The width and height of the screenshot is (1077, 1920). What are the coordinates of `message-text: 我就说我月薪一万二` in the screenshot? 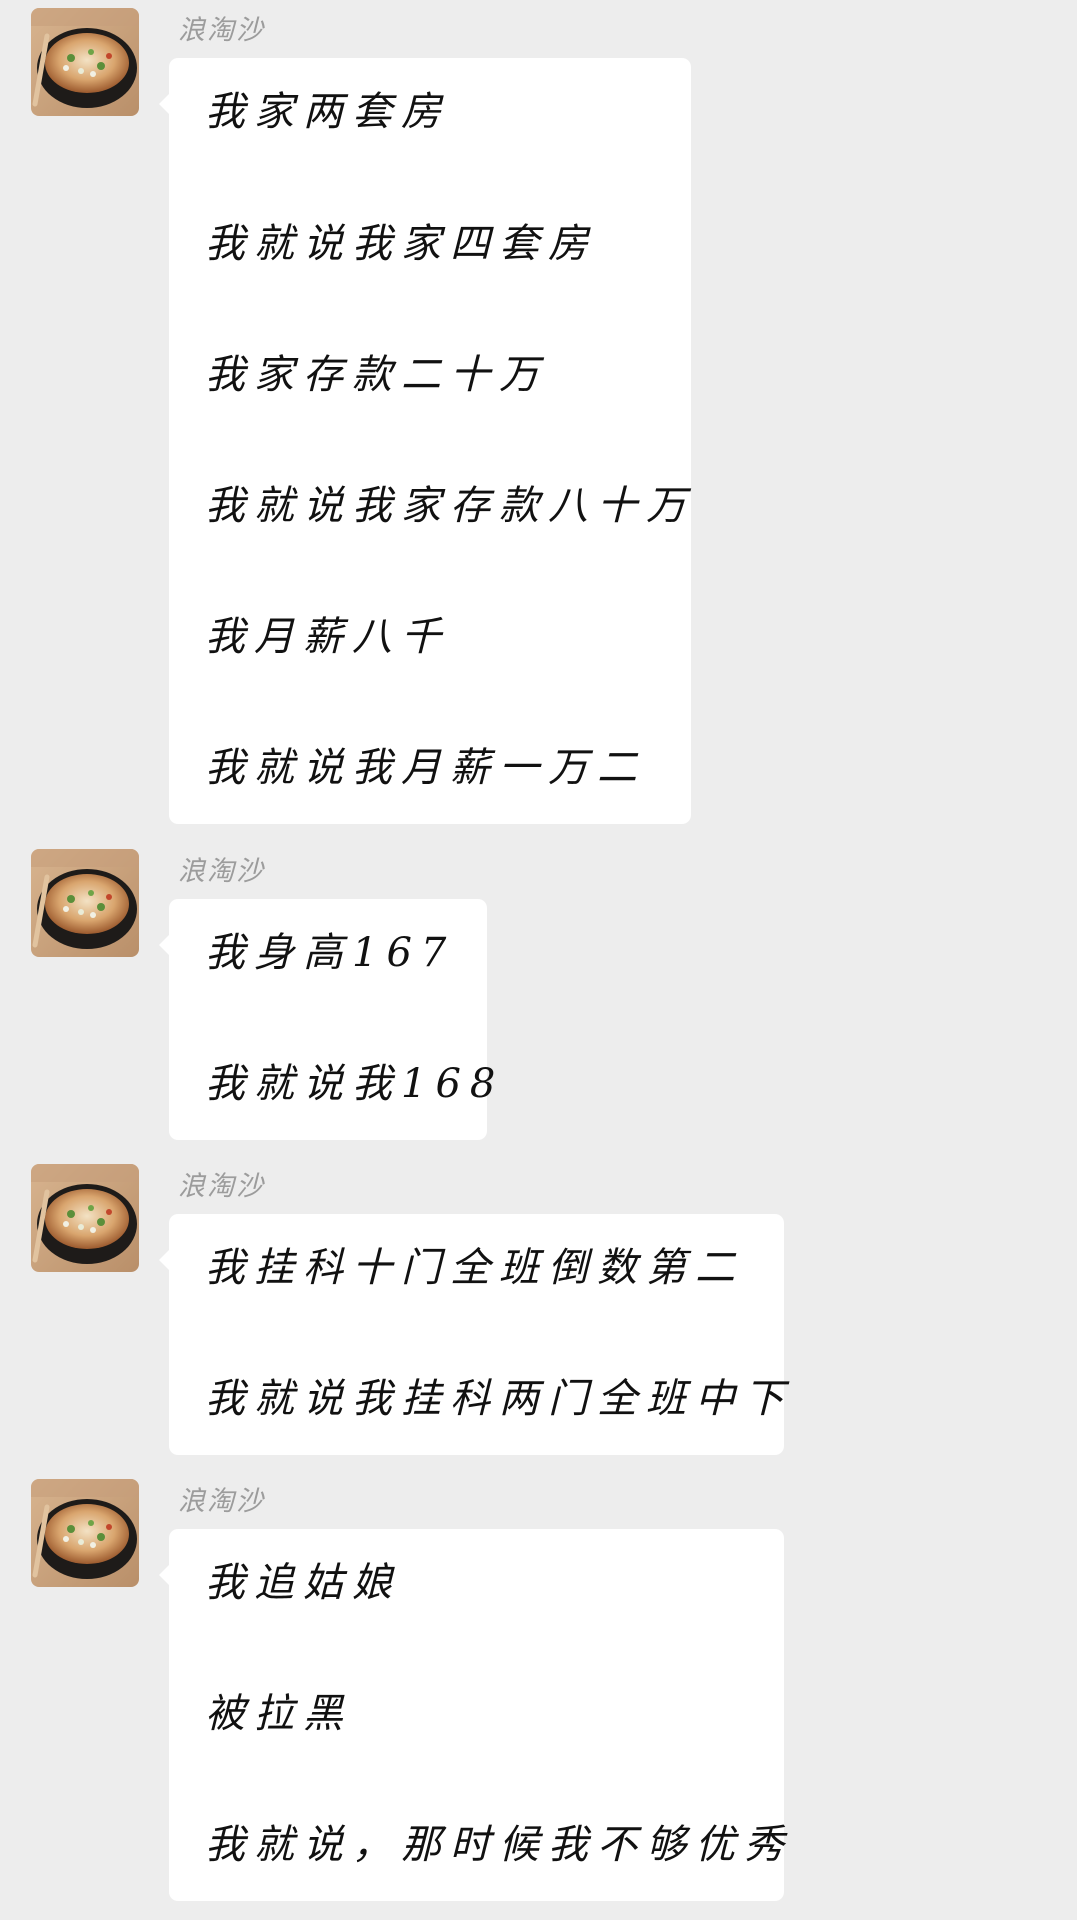 It's located at (425, 768).